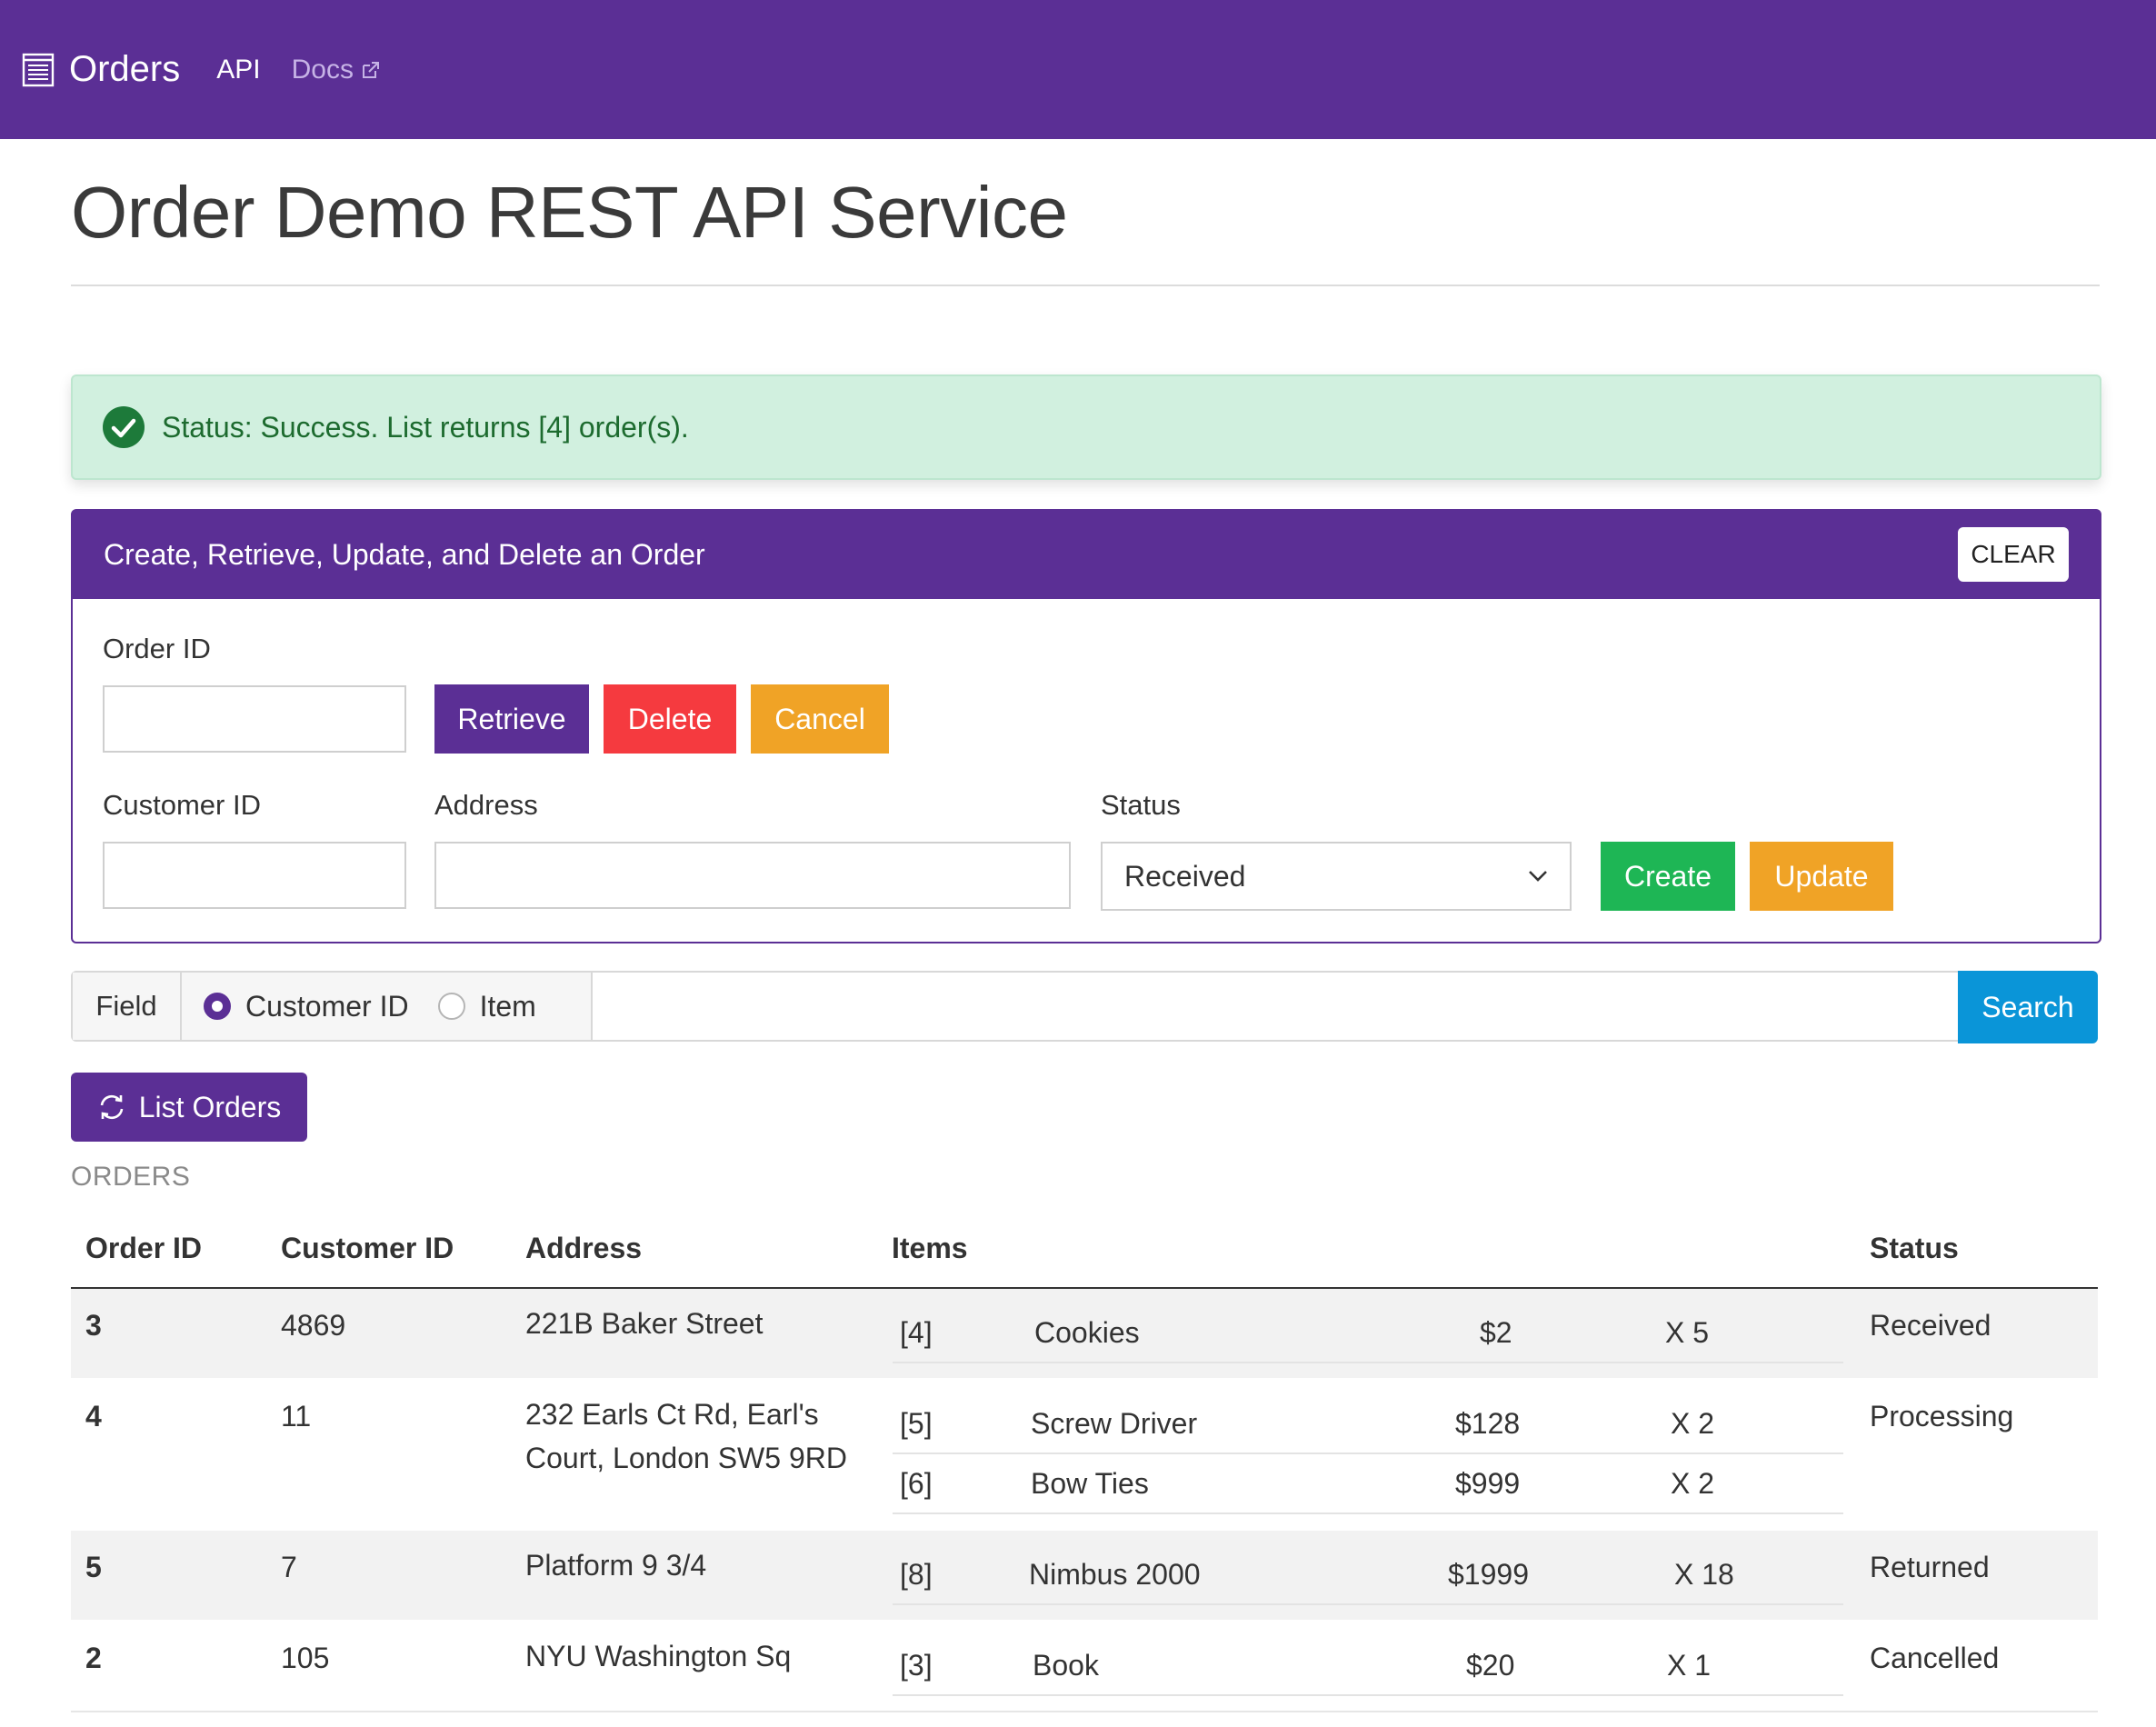  I want to click on cell-customer-id: 4869, so click(313, 1325).